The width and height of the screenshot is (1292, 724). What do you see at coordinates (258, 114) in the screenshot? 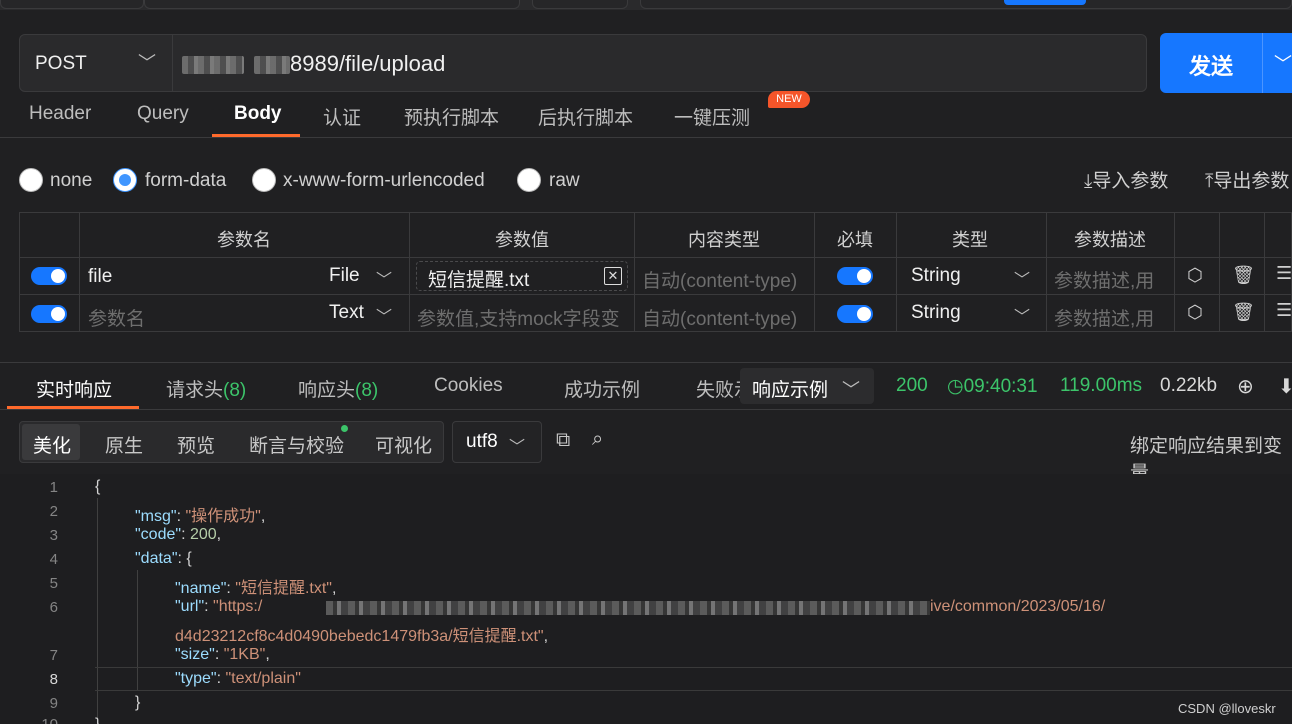
I see `tab-body: Body` at bounding box center [258, 114].